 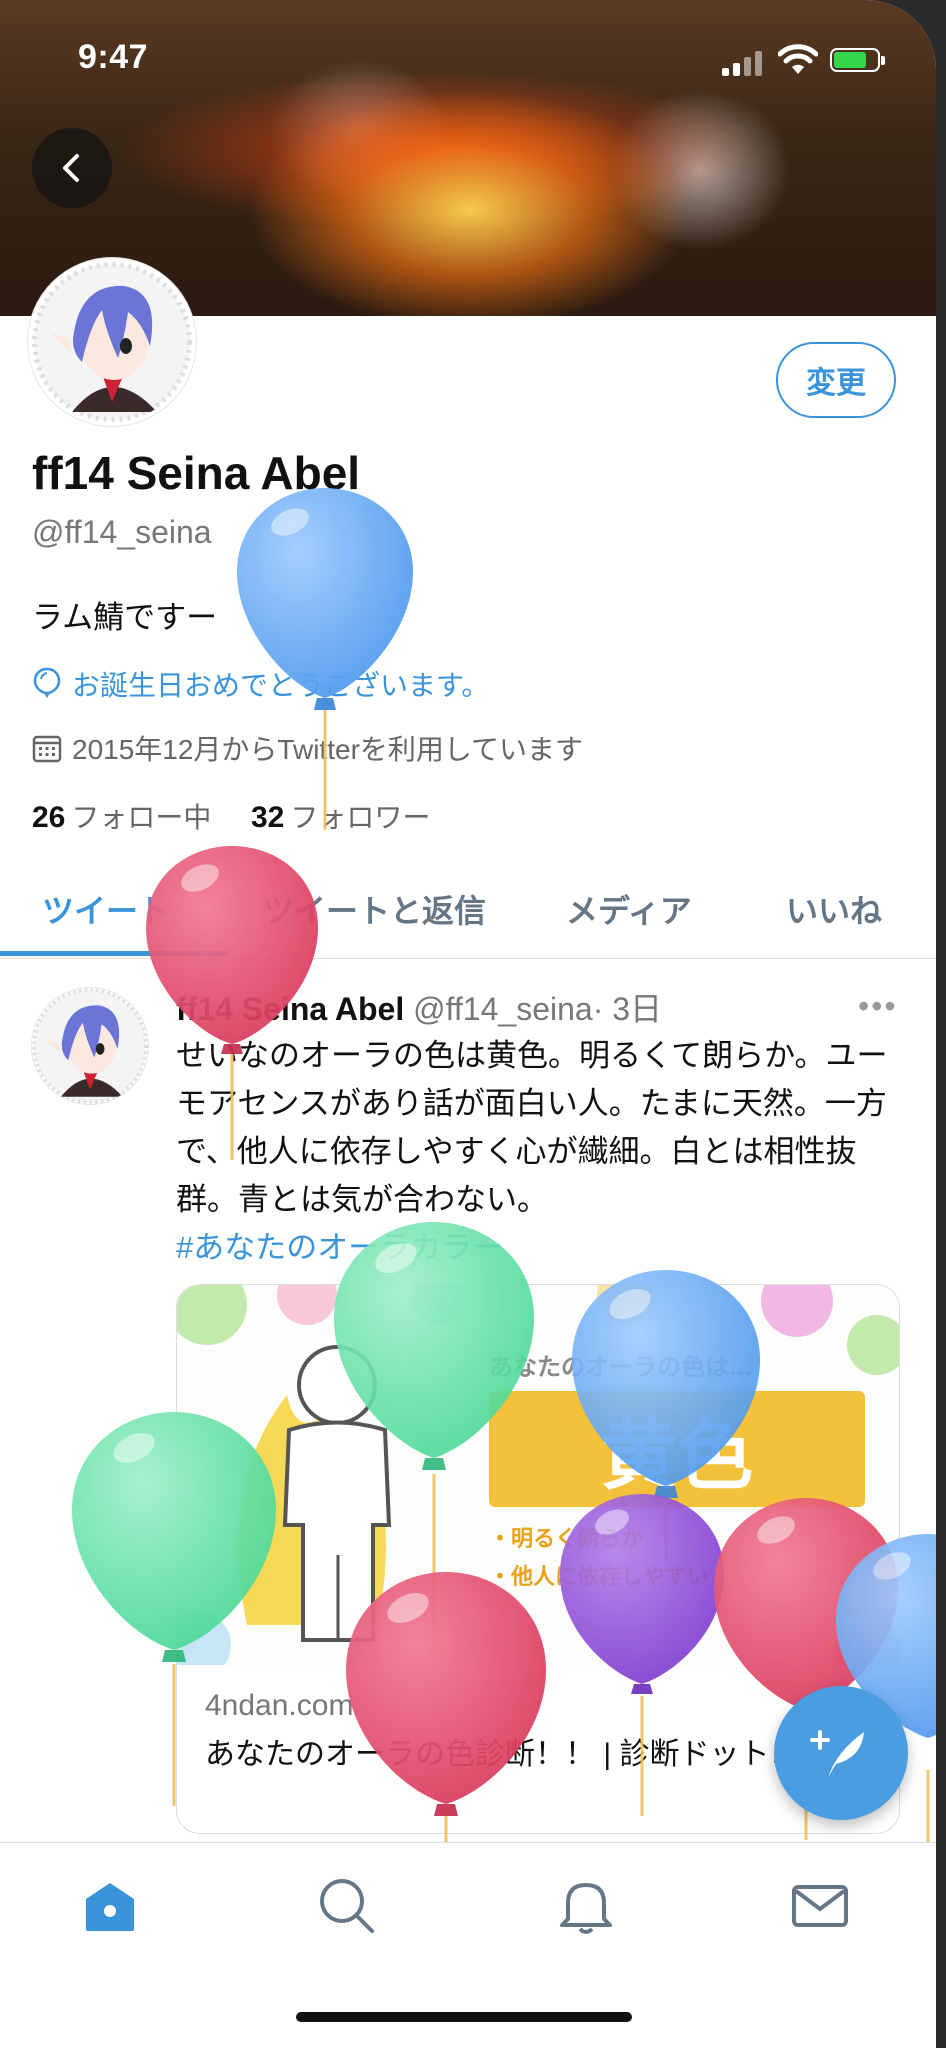 What do you see at coordinates (47, 749) in the screenshot?
I see `calendar-icon` at bounding box center [47, 749].